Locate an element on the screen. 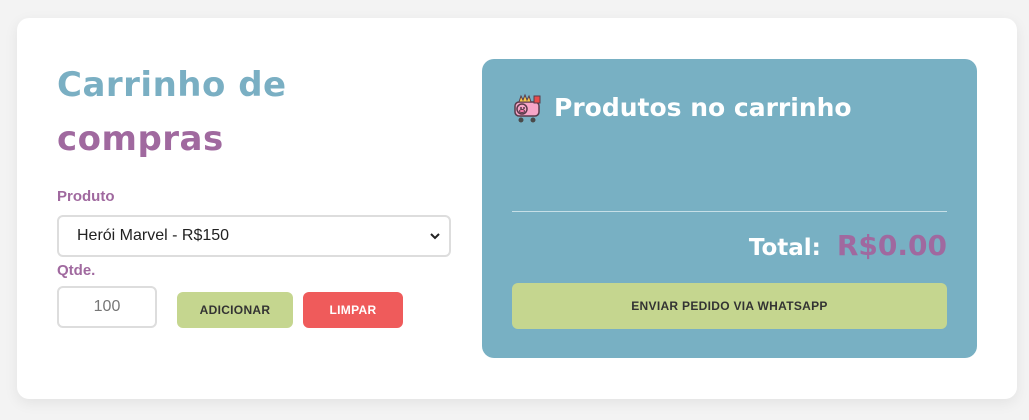 Image resolution: width=1029 pixels, height=420 pixels. pig-cart-icon is located at coordinates (527, 108).